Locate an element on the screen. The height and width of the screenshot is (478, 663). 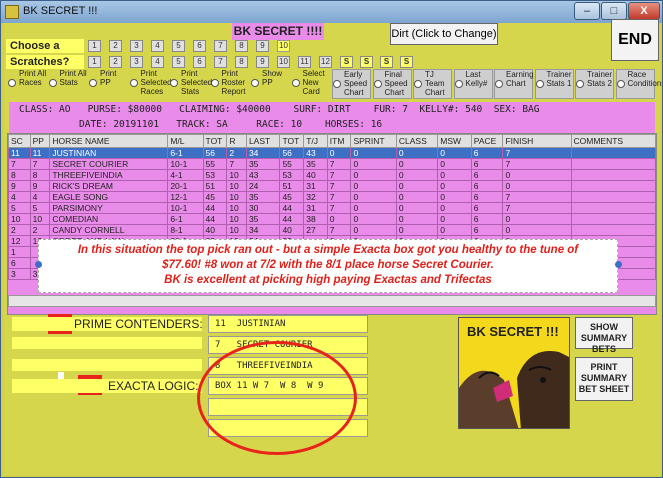
scratch-button-1: 1 is located at coordinates (94, 62).